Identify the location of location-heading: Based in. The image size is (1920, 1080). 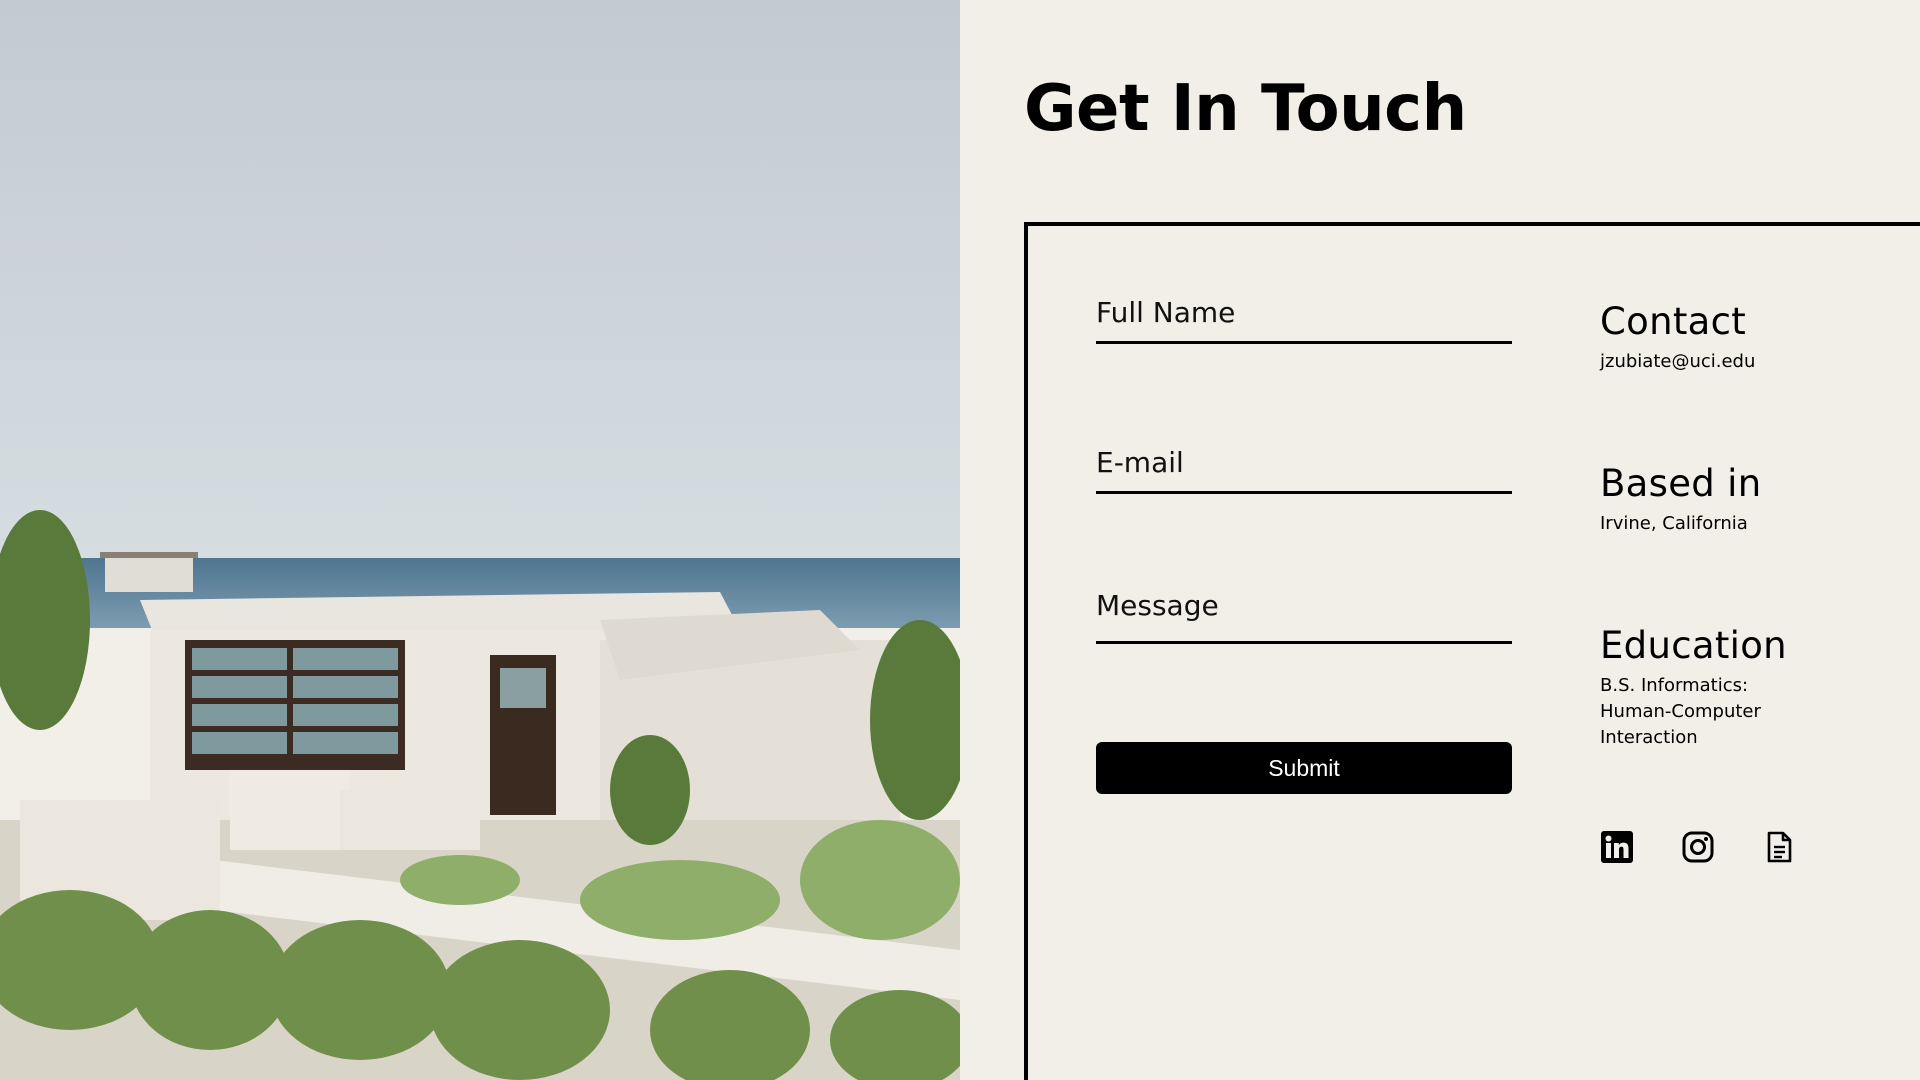
(1681, 483).